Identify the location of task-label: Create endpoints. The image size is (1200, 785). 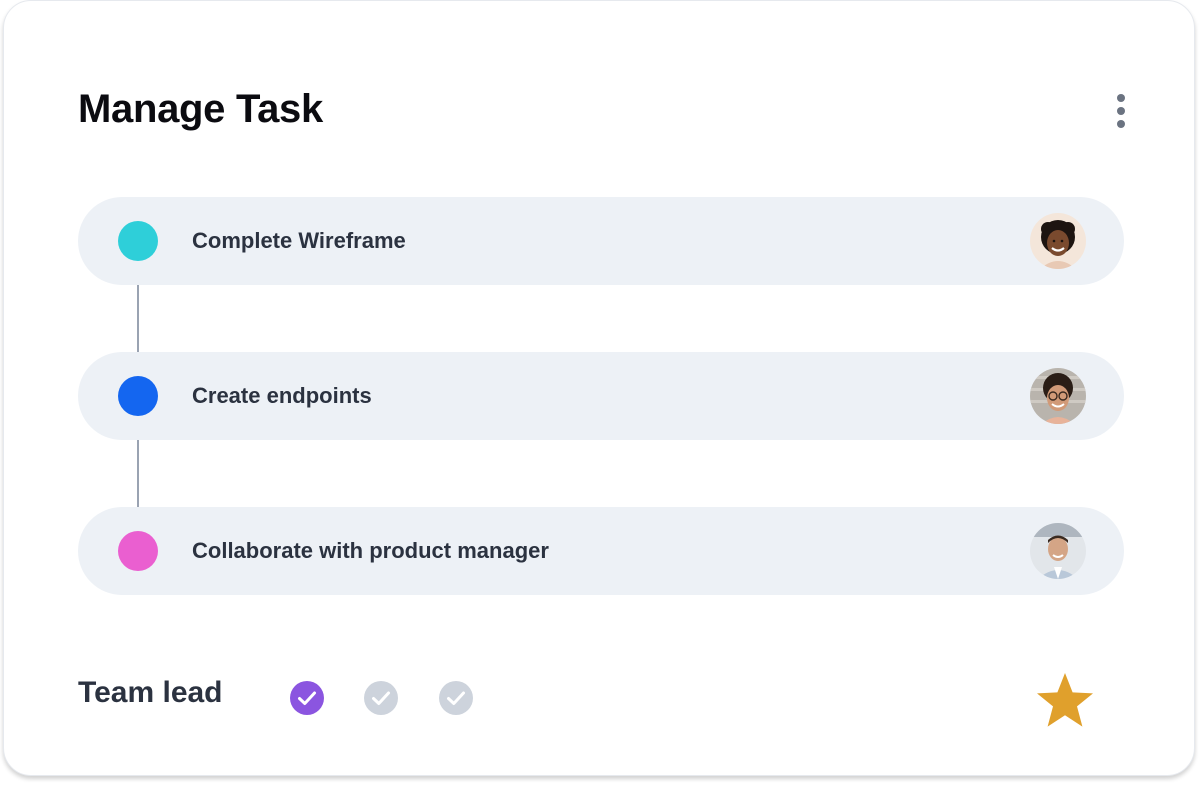
(282, 395).